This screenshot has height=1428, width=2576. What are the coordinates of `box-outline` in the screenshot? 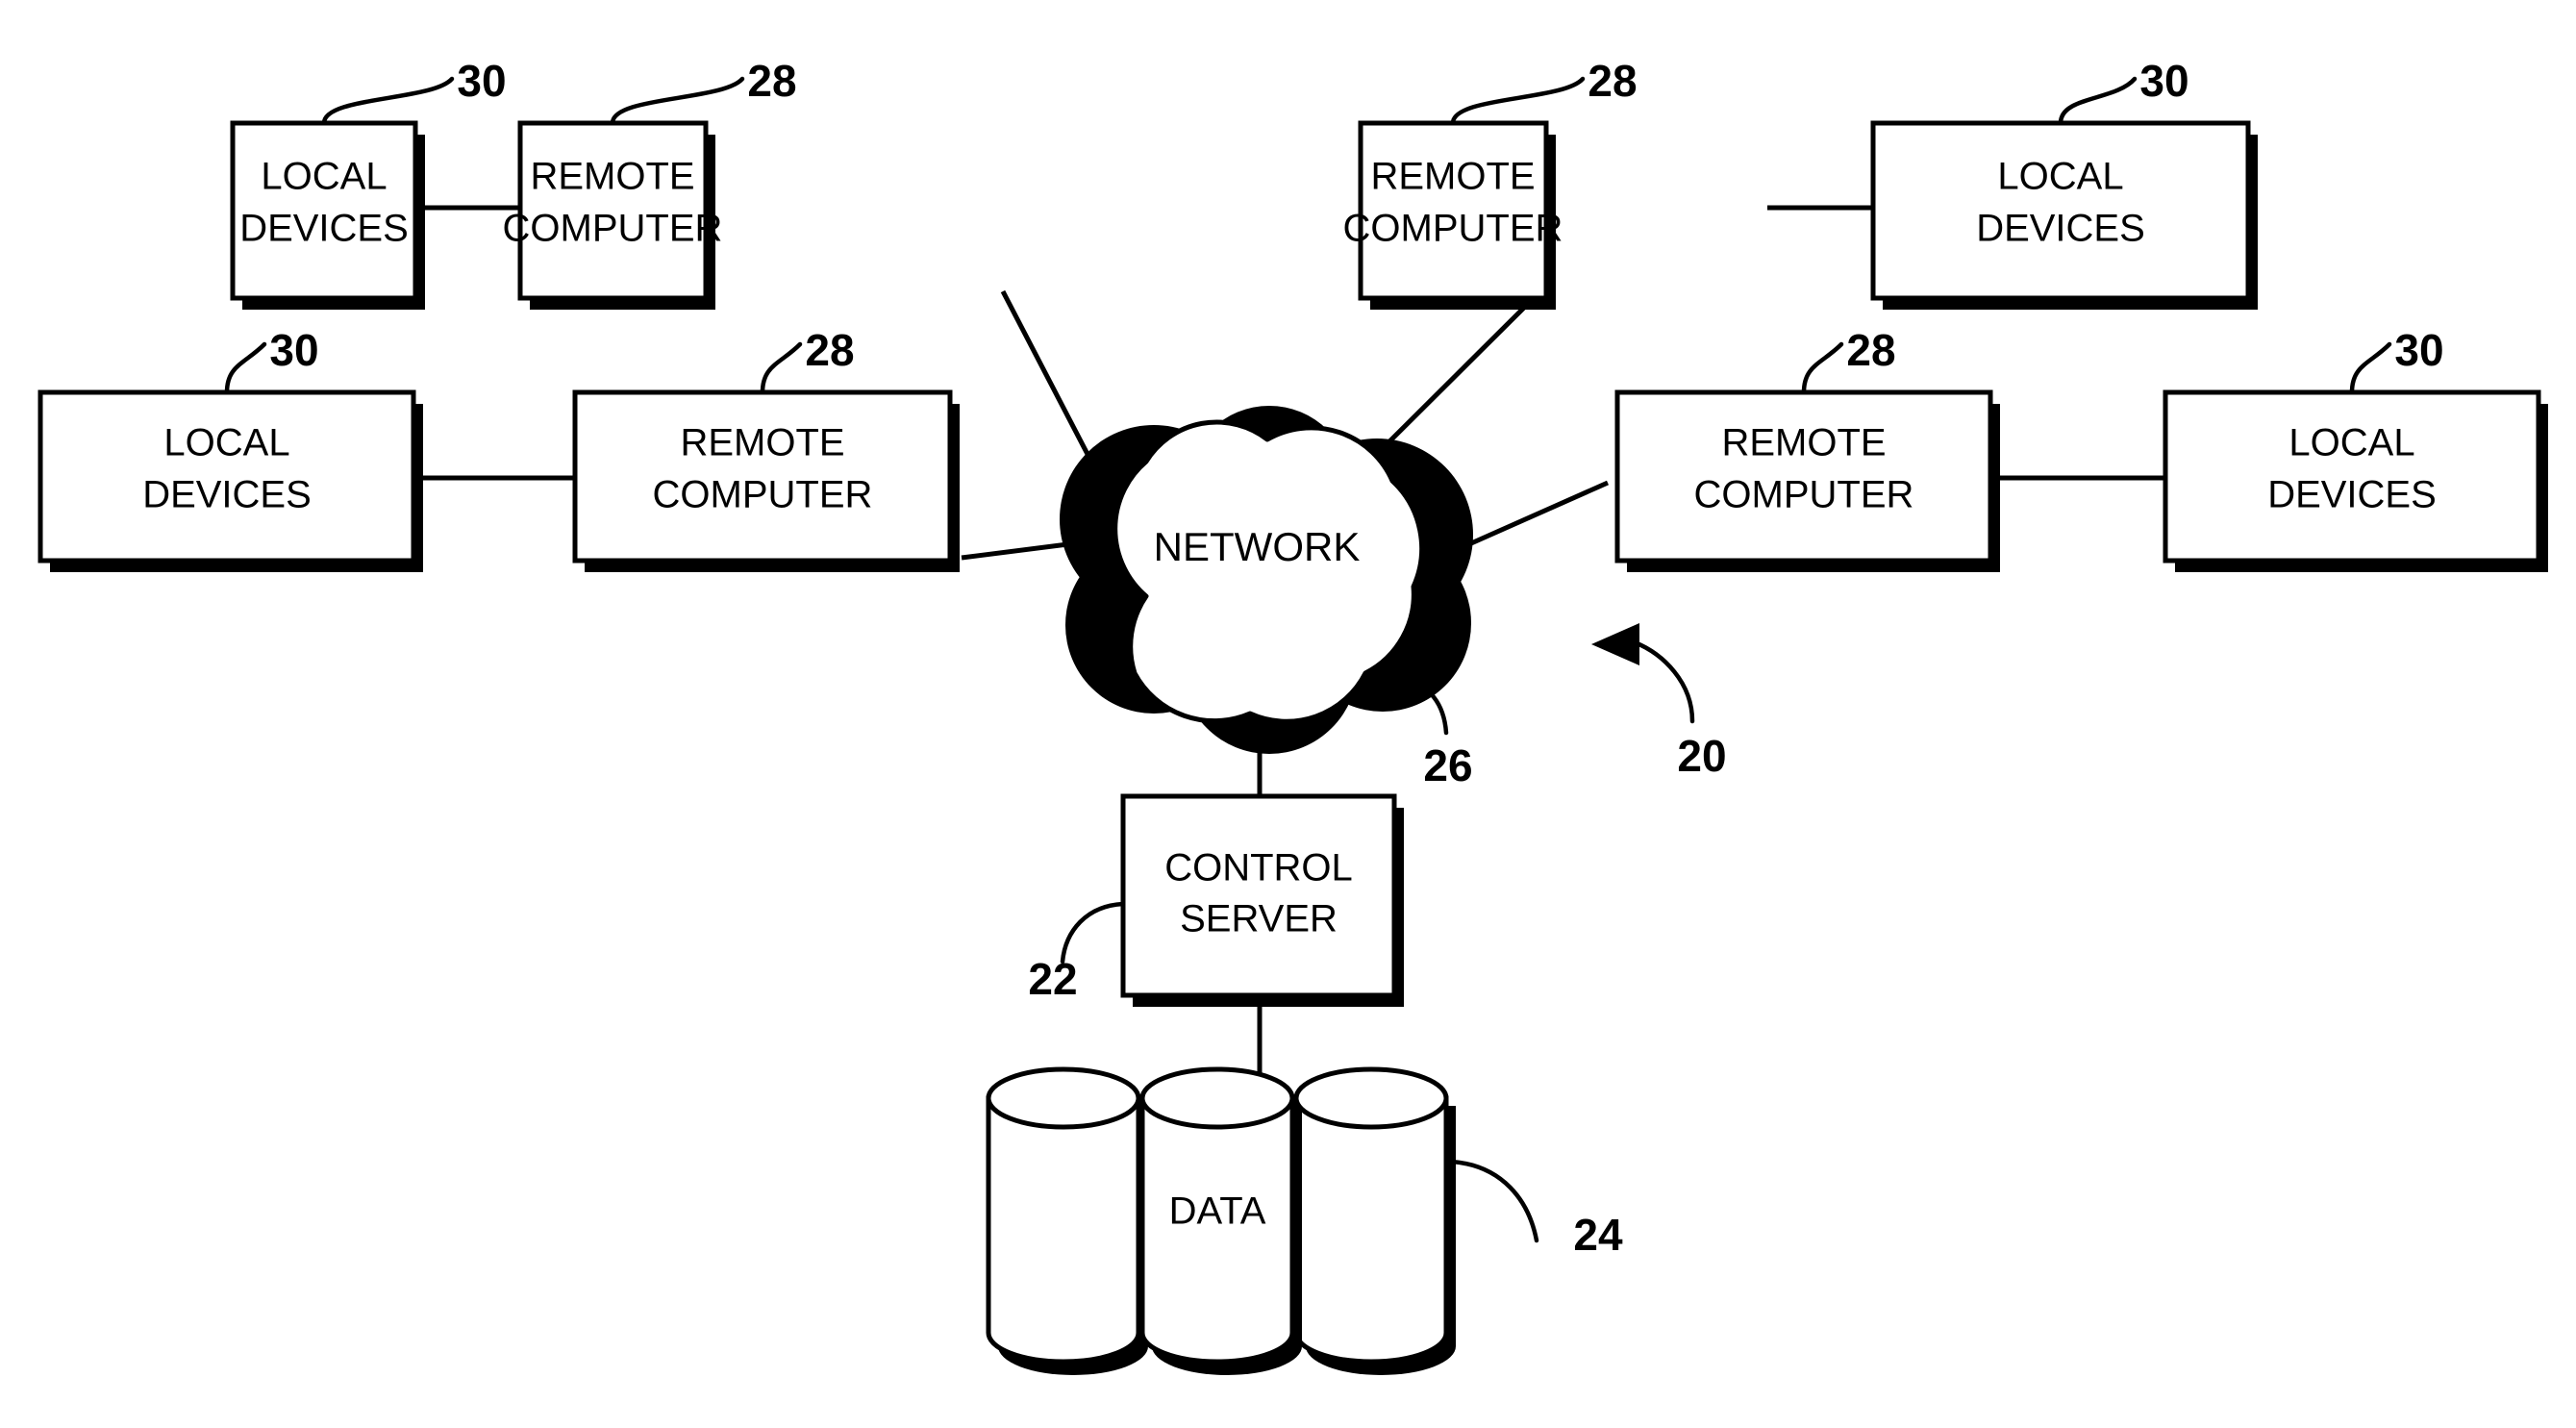 It's located at (1258, 895).